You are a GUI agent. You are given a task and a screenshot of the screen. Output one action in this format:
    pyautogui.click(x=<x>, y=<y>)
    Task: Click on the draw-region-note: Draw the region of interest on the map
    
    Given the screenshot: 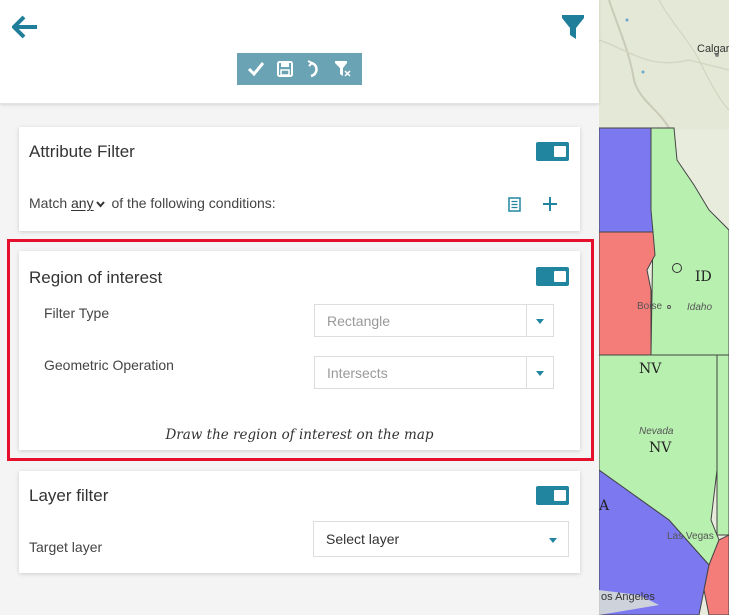 What is the action you would take?
    pyautogui.click(x=299, y=435)
    